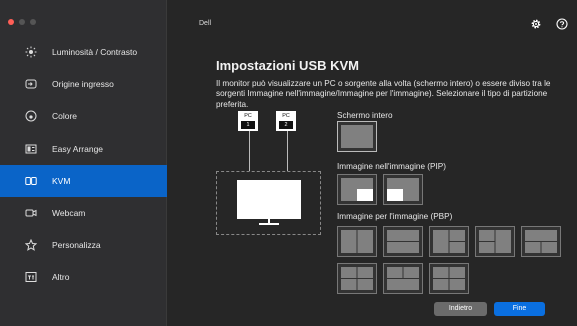 The image size is (577, 326). What do you see at coordinates (33, 22) in the screenshot?
I see `zoom-window-button` at bounding box center [33, 22].